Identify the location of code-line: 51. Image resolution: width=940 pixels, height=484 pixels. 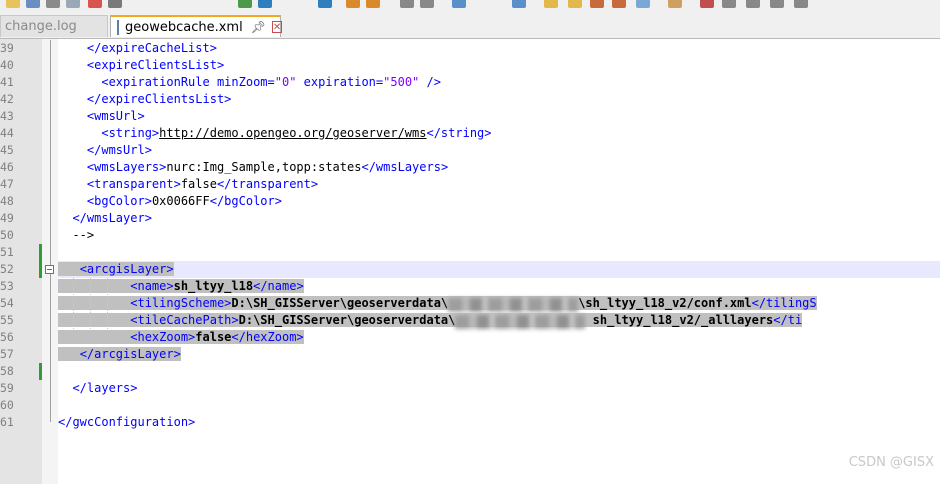
(470, 252).